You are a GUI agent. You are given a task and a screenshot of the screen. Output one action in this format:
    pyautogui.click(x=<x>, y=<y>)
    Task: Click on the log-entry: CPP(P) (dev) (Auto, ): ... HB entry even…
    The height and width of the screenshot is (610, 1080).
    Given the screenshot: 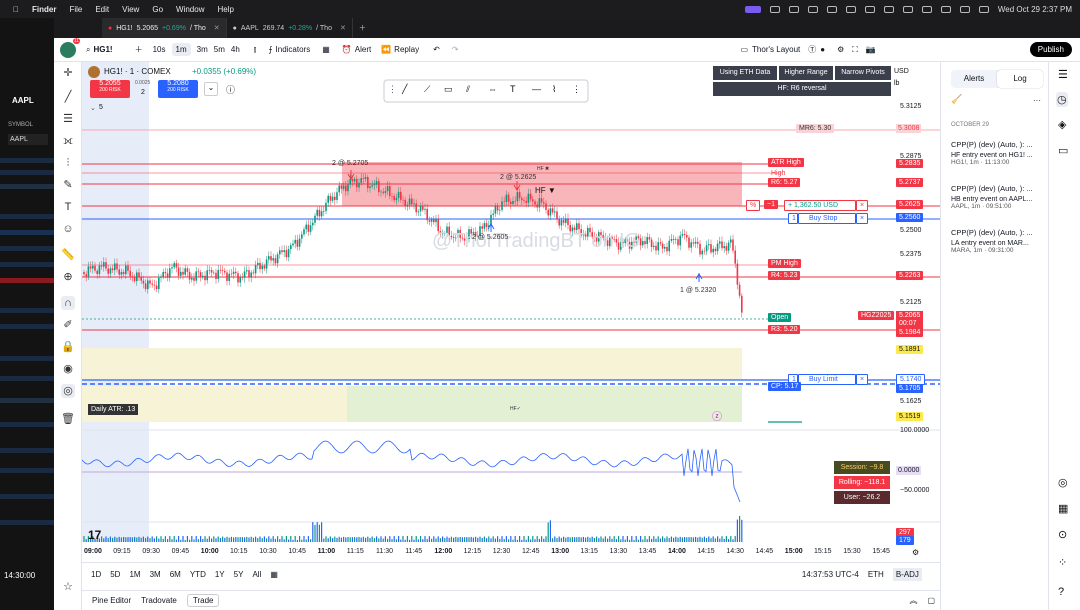 What is the action you would take?
    pyautogui.click(x=999, y=197)
    